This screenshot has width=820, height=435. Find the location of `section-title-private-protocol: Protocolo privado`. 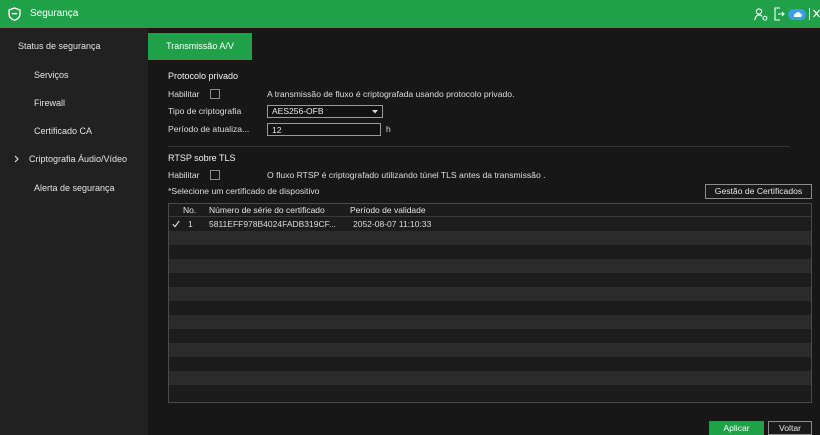

section-title-private-protocol: Protocolo privado is located at coordinates (203, 76).